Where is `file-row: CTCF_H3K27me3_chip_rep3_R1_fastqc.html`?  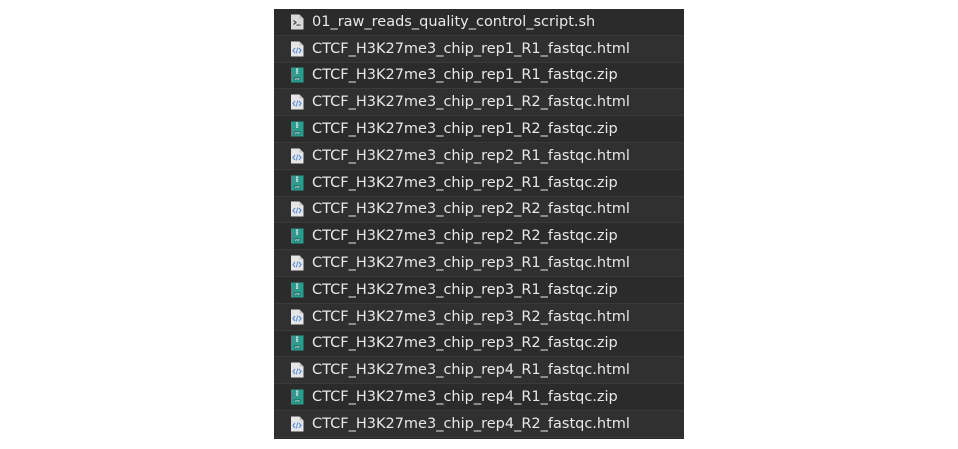 file-row: CTCF_H3K27me3_chip_rep3_R1_fastqc.html is located at coordinates (479, 263).